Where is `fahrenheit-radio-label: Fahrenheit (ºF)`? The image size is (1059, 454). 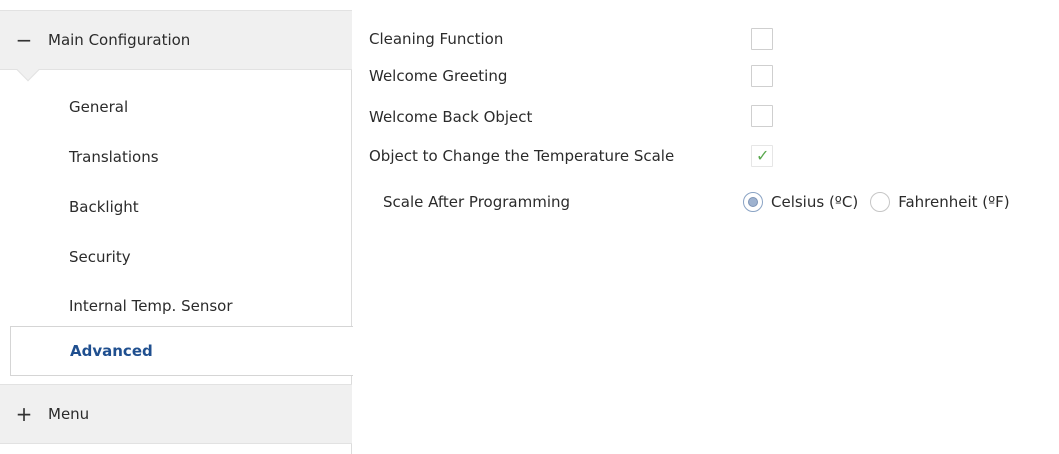
fahrenheit-radio-label: Fahrenheit (ºF) is located at coordinates (954, 202).